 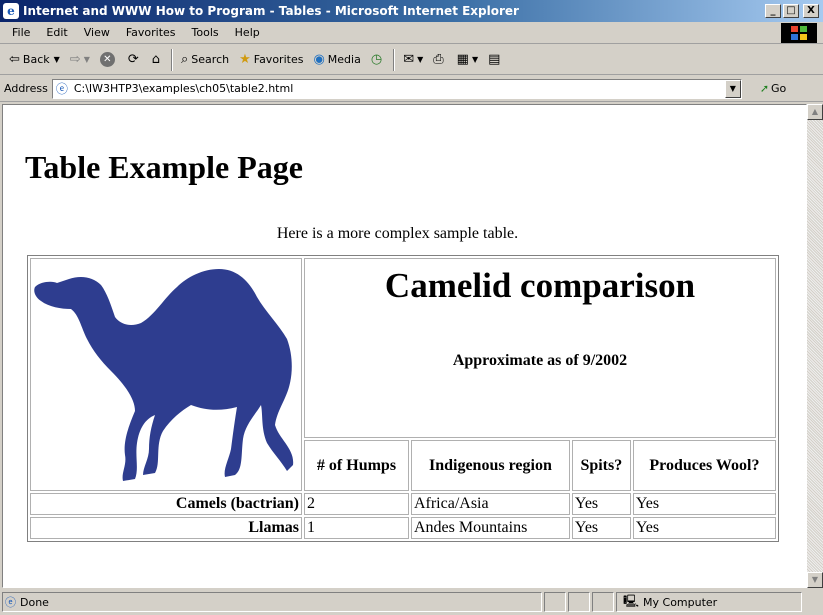 I want to click on status-bar: ⓔ Done 🖳 My Computer, so click(x=411, y=602).